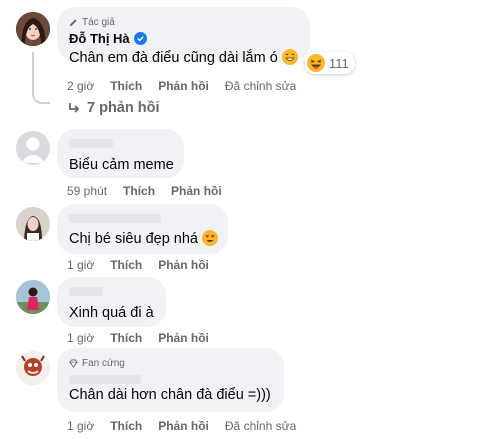 The height and width of the screenshot is (439, 488). What do you see at coordinates (133, 239) in the screenshot?
I see `comment-text: Chị bé siêu đẹp nhá` at bounding box center [133, 239].